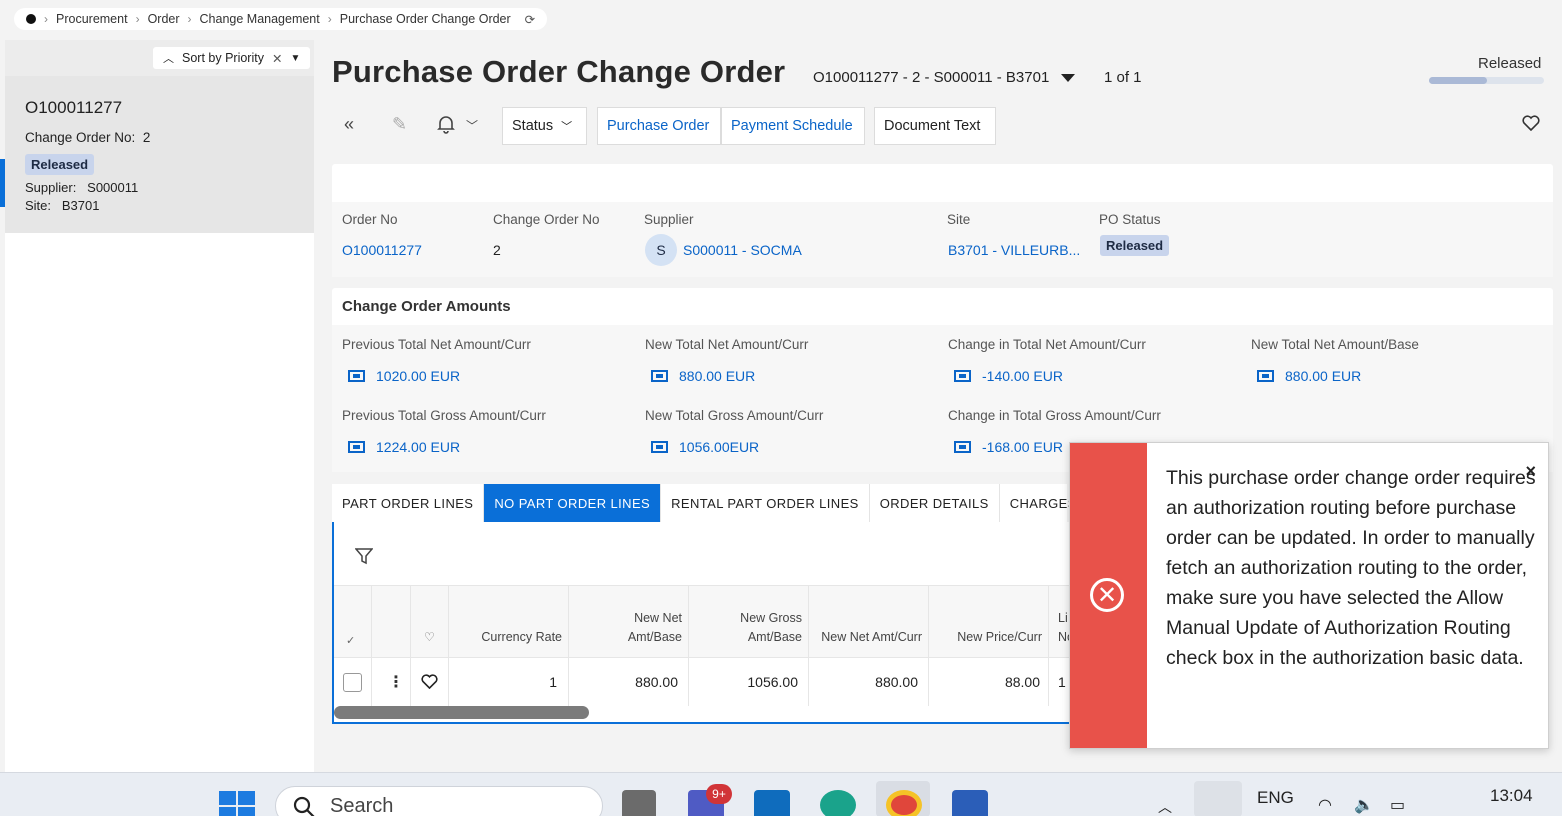 Image resolution: width=1562 pixels, height=816 pixels. I want to click on windows-start-icon, so click(237, 803).